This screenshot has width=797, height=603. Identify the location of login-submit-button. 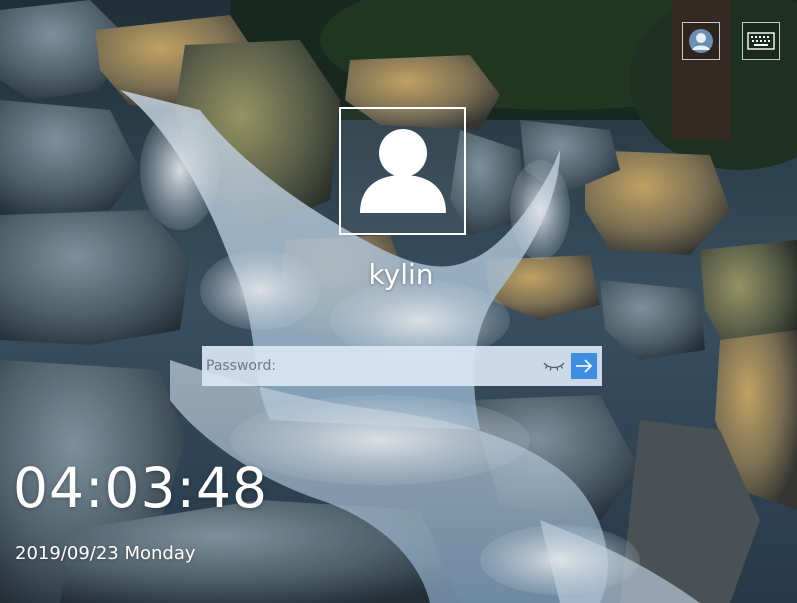
(584, 366).